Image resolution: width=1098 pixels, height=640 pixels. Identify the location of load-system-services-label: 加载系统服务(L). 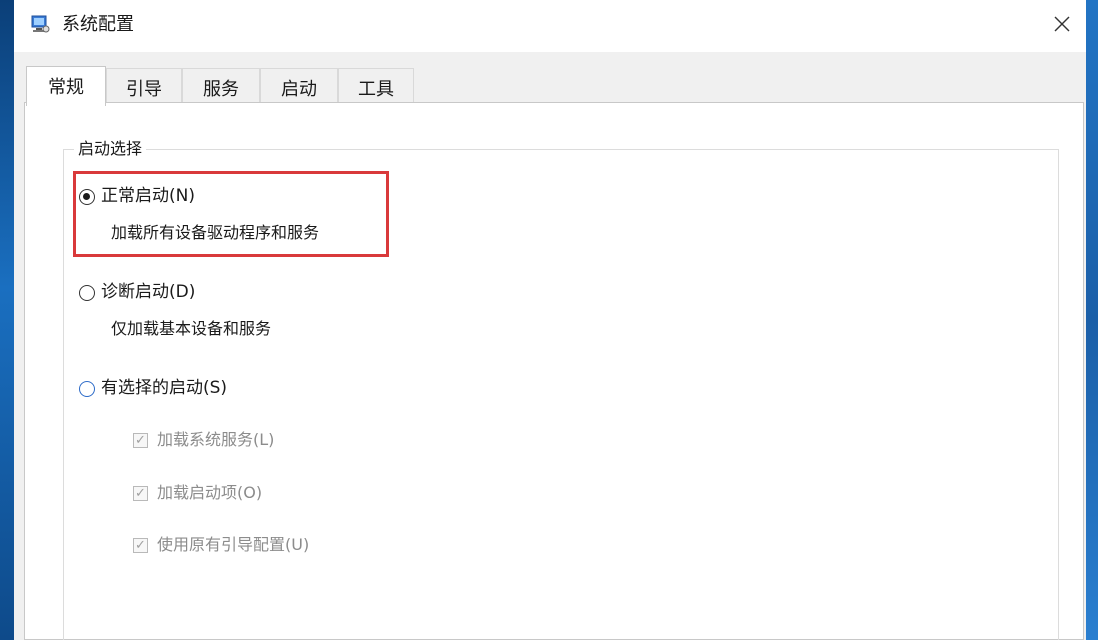
(216, 439).